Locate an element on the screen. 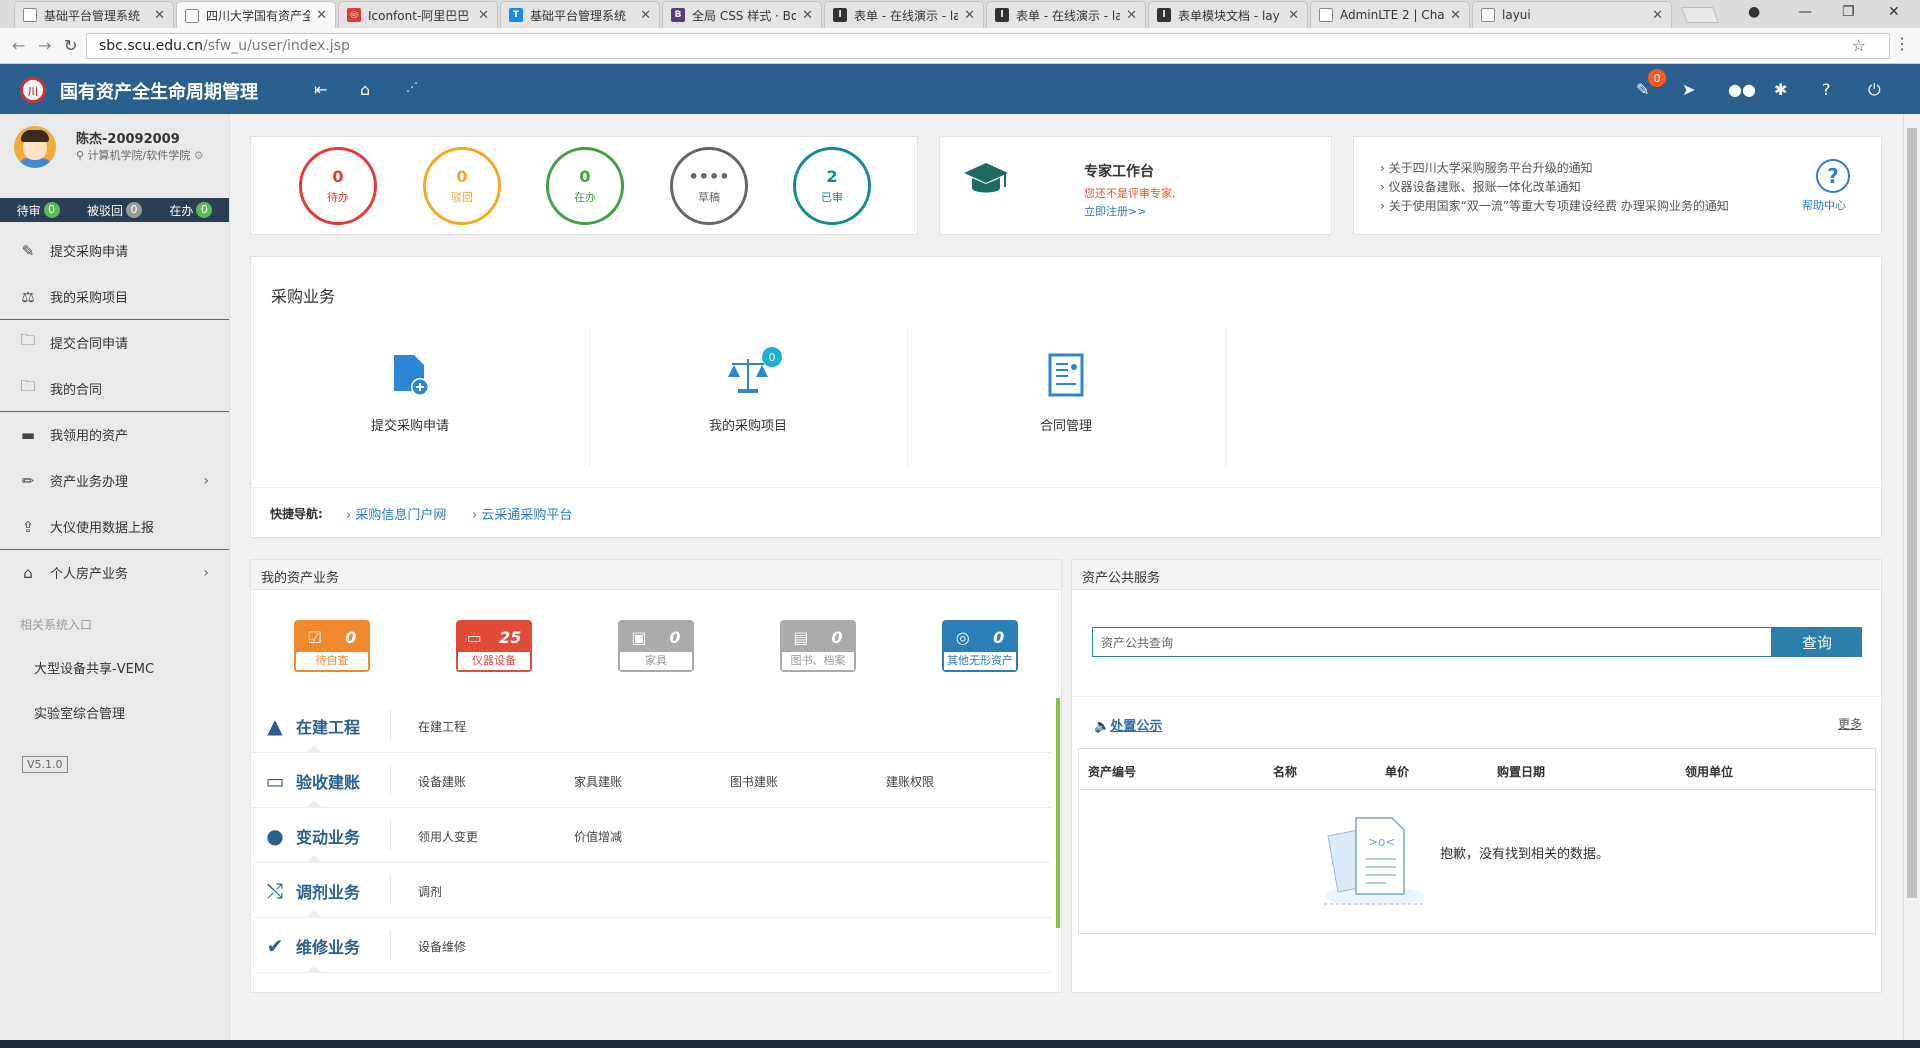 This screenshot has width=1920, height=1048. asset-btn-self-check: ☑ 0 待自查 is located at coordinates (332, 646).